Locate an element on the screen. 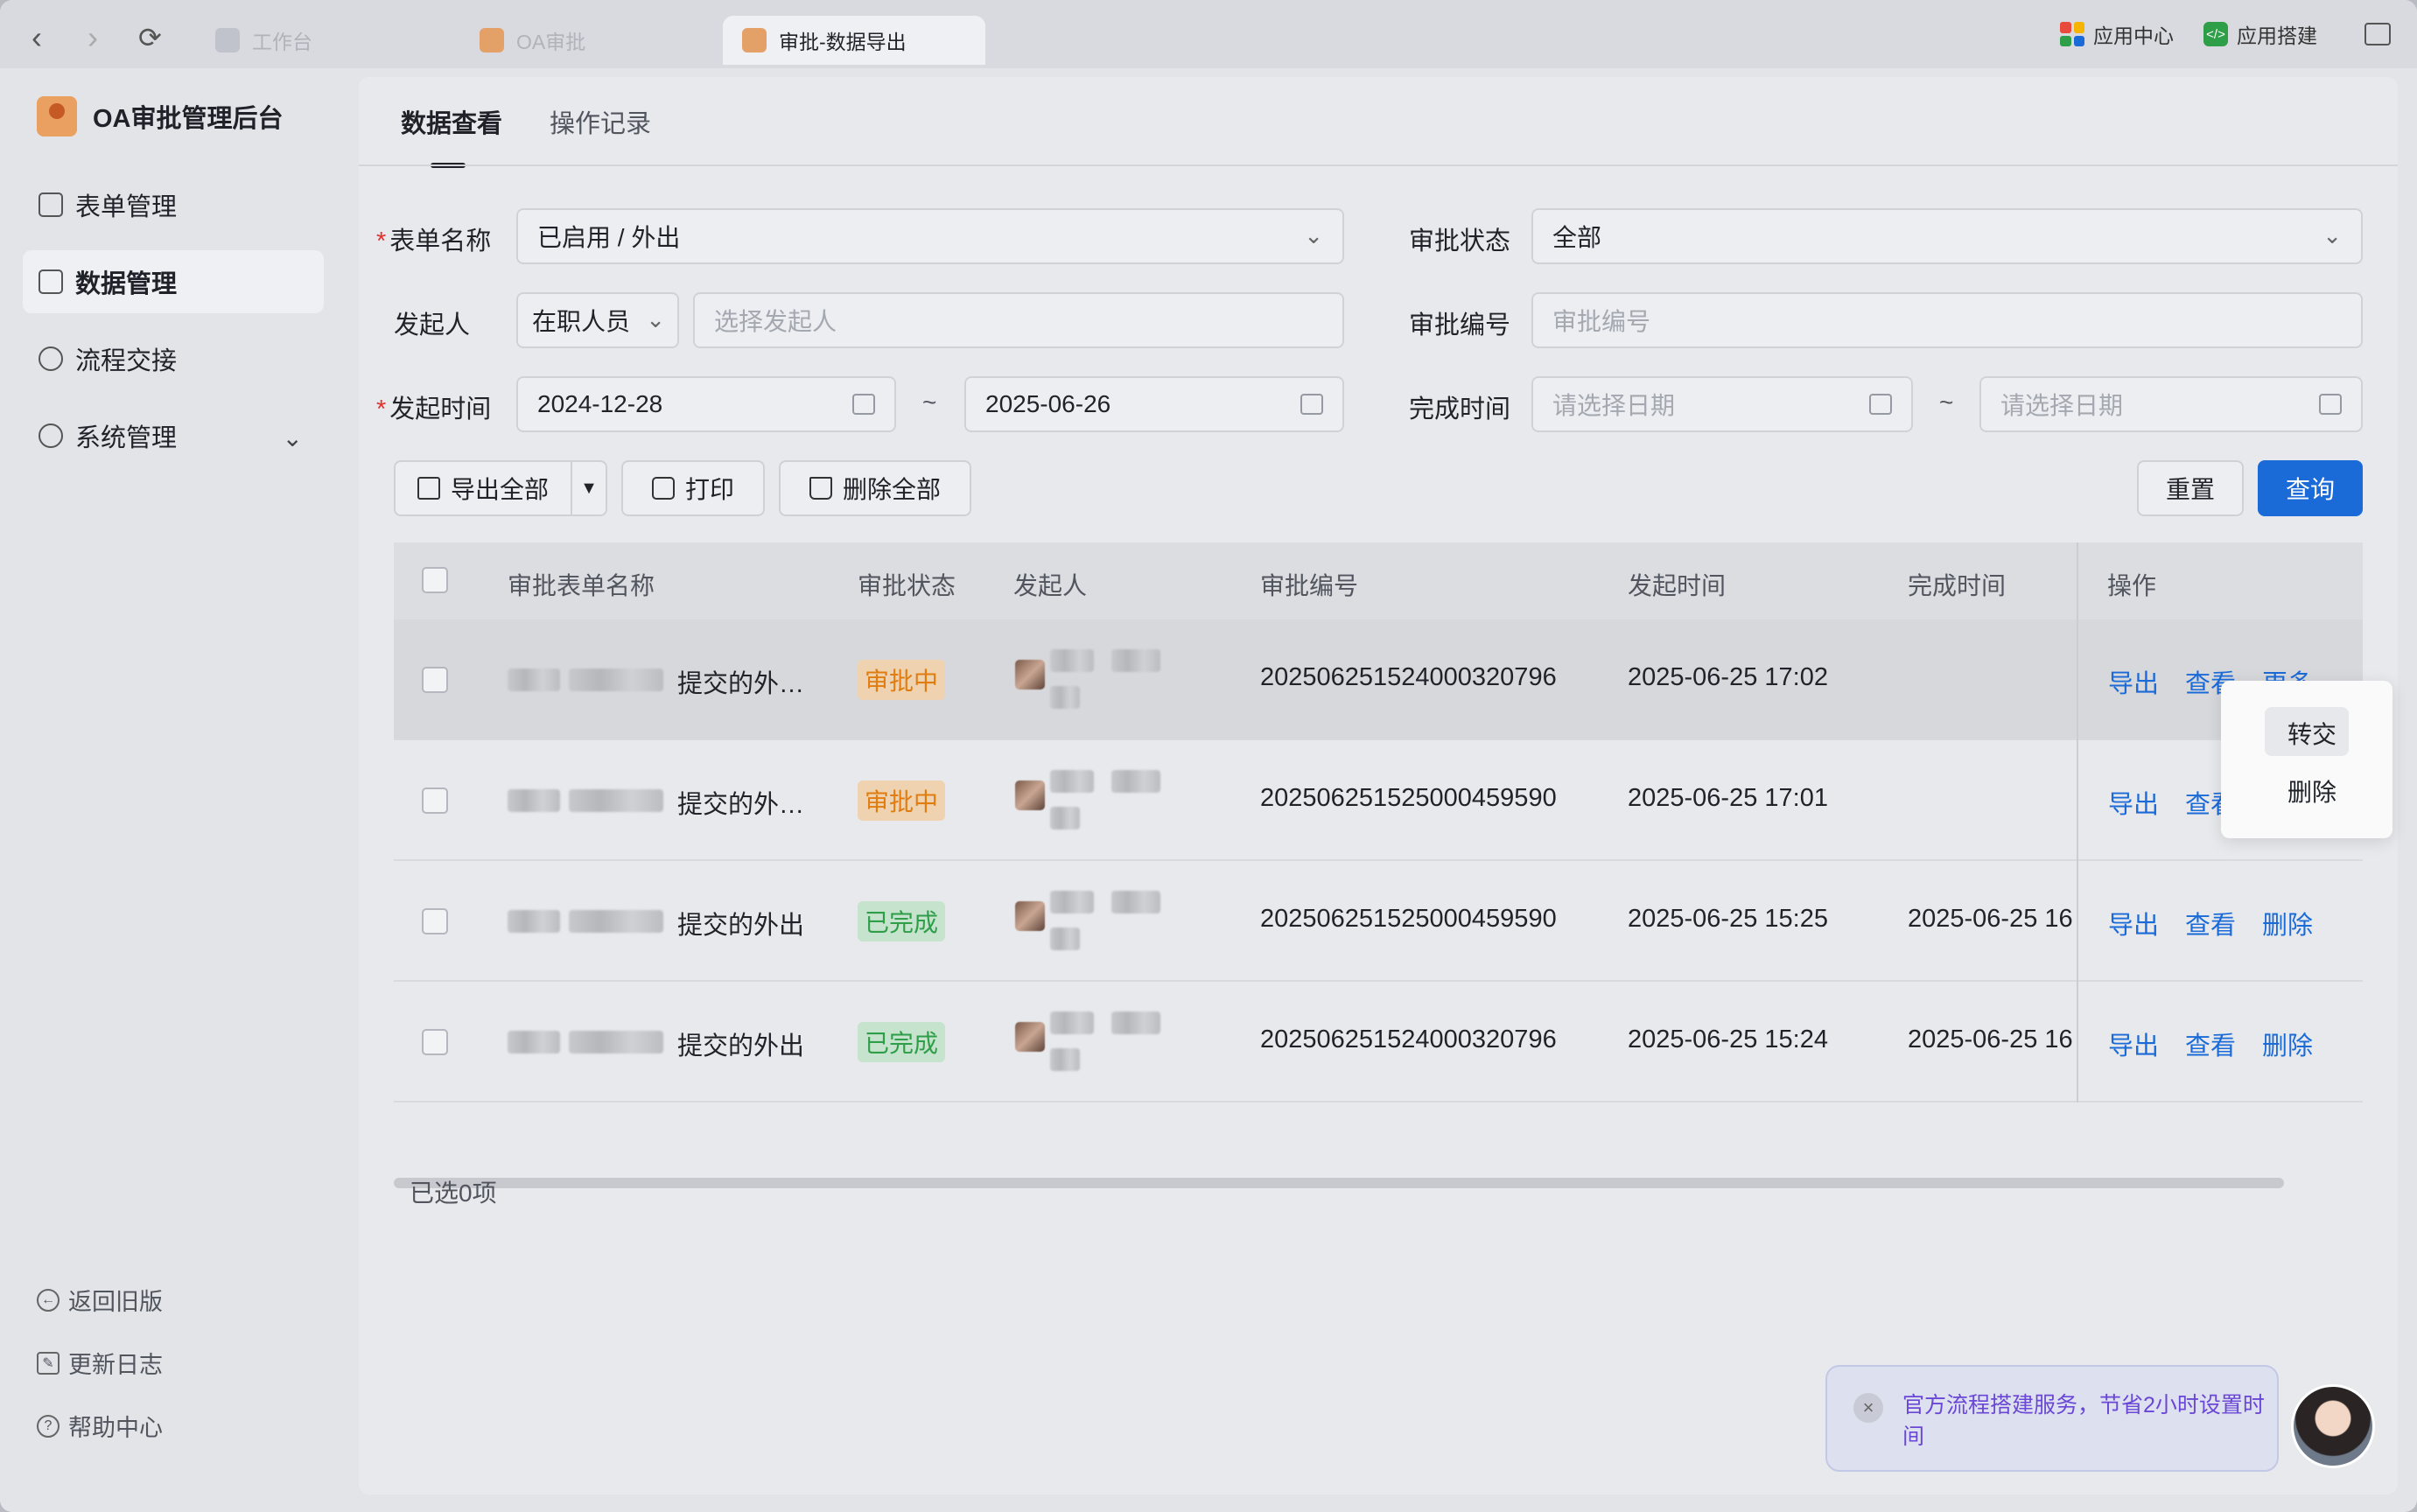  sidebar-item-label: 系统管理 is located at coordinates (126, 438).